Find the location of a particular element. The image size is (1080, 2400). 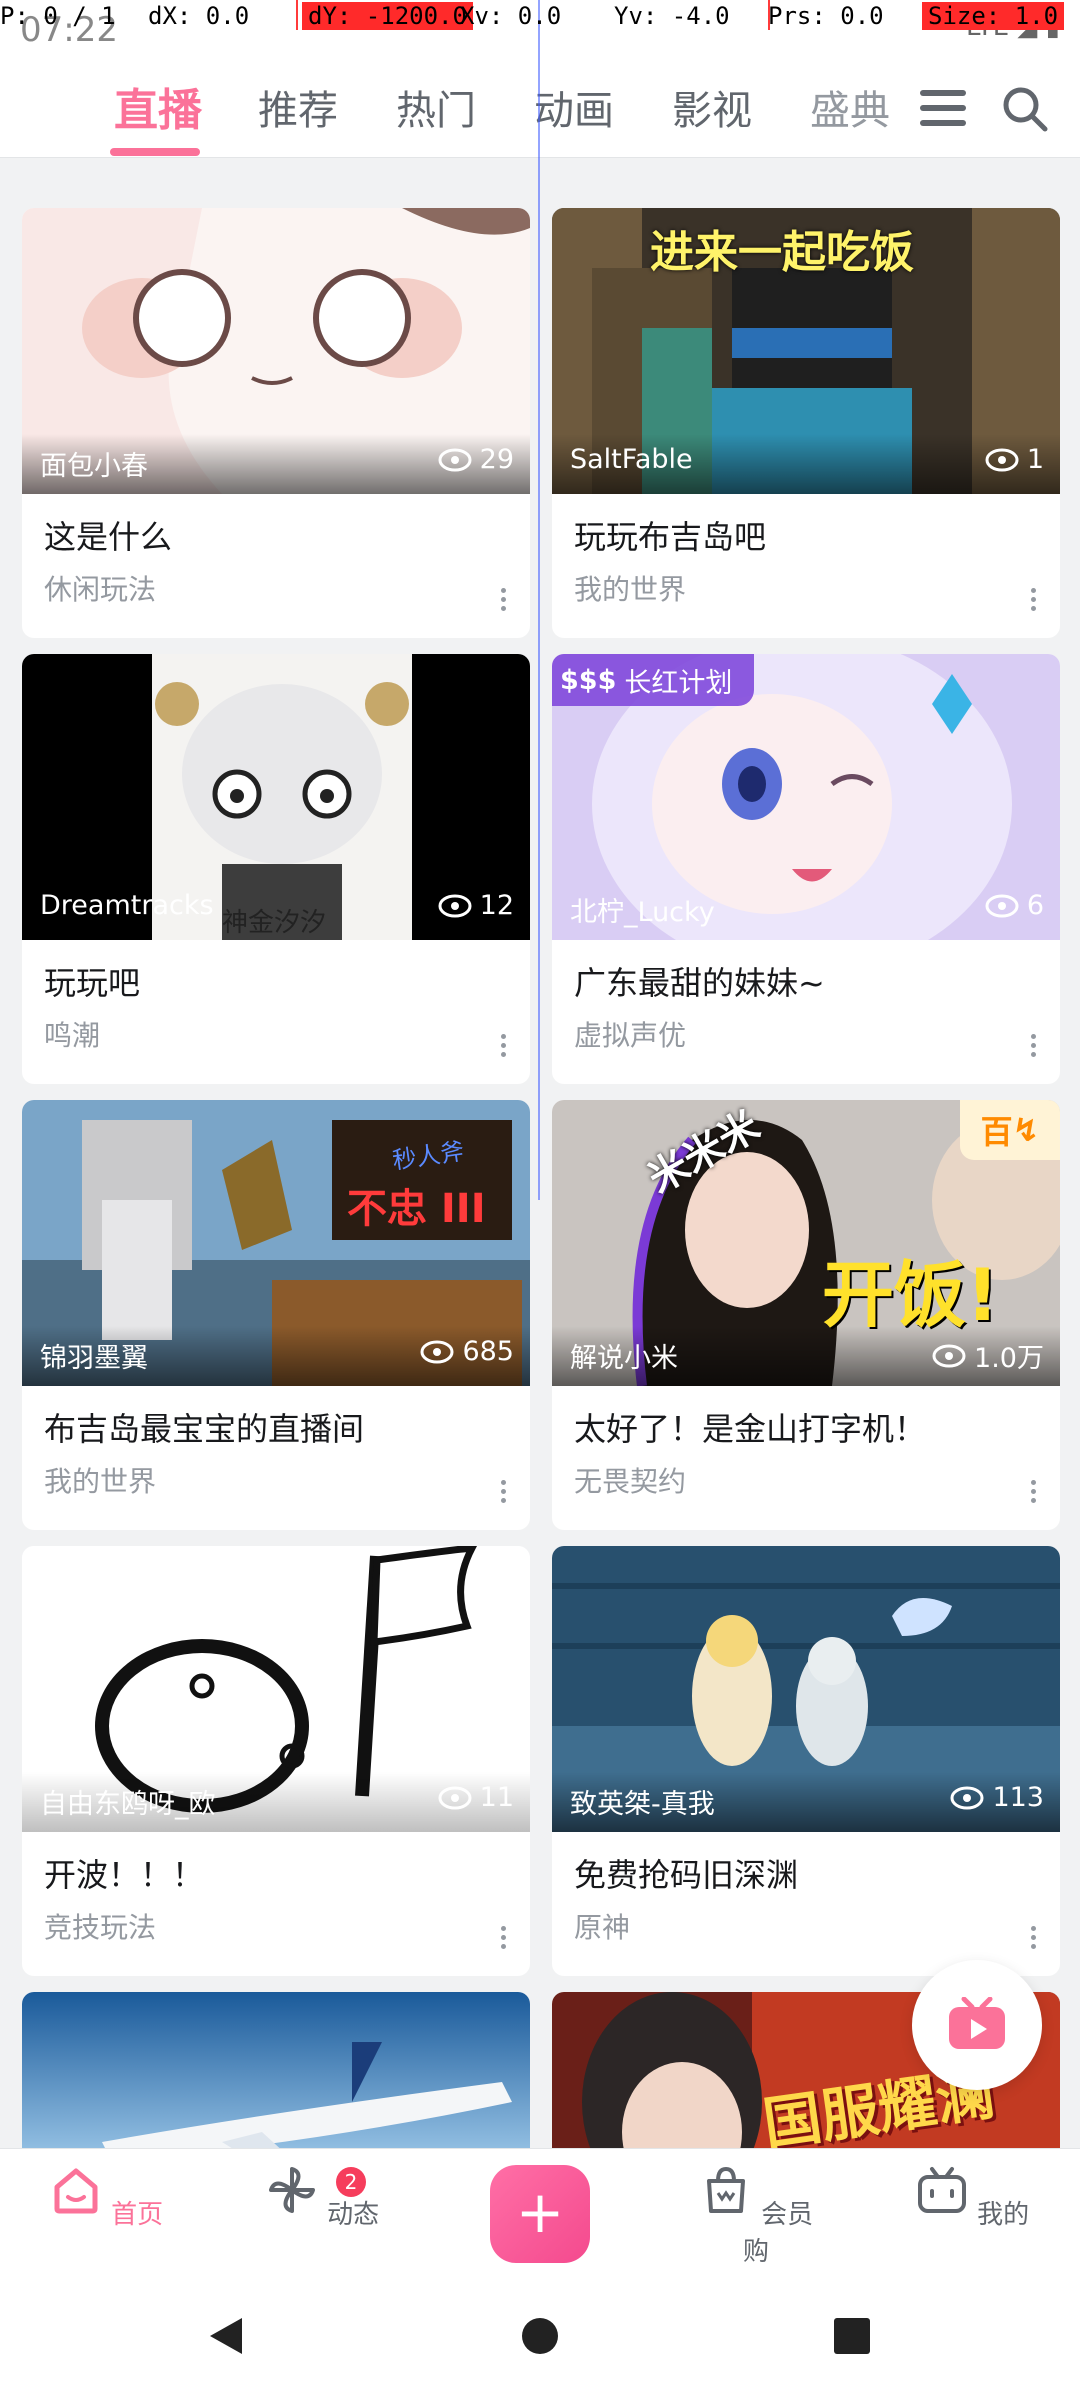

search-icon is located at coordinates (1025, 109).